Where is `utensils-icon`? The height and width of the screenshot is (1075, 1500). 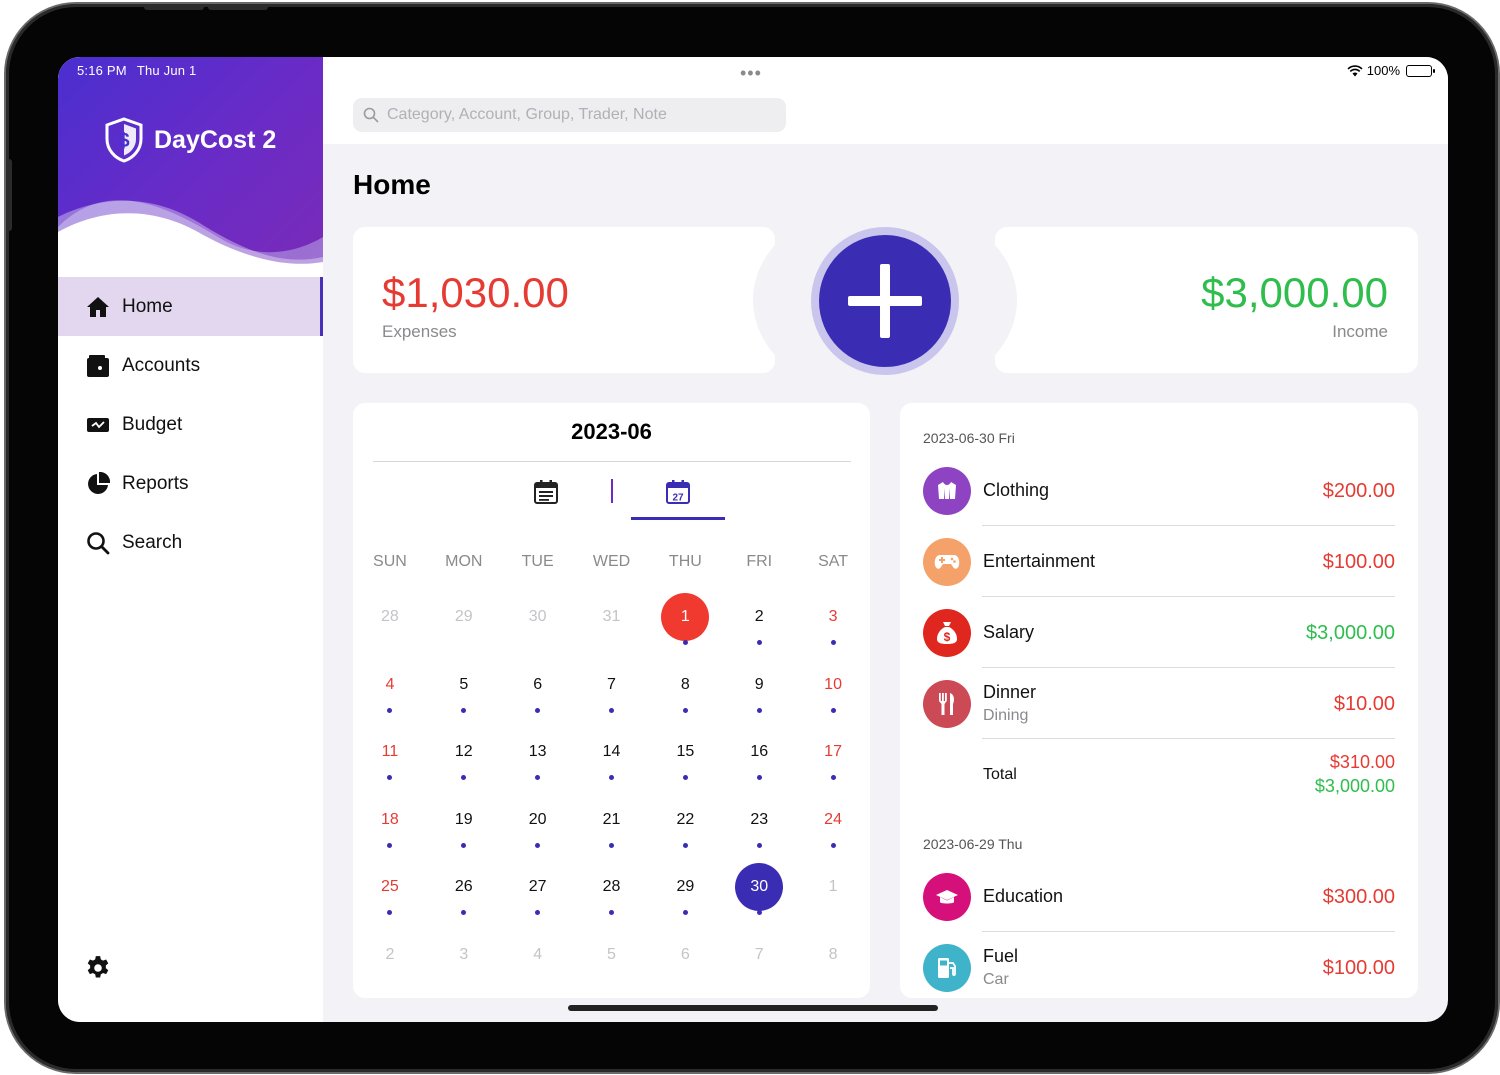
utensils-icon is located at coordinates (947, 704).